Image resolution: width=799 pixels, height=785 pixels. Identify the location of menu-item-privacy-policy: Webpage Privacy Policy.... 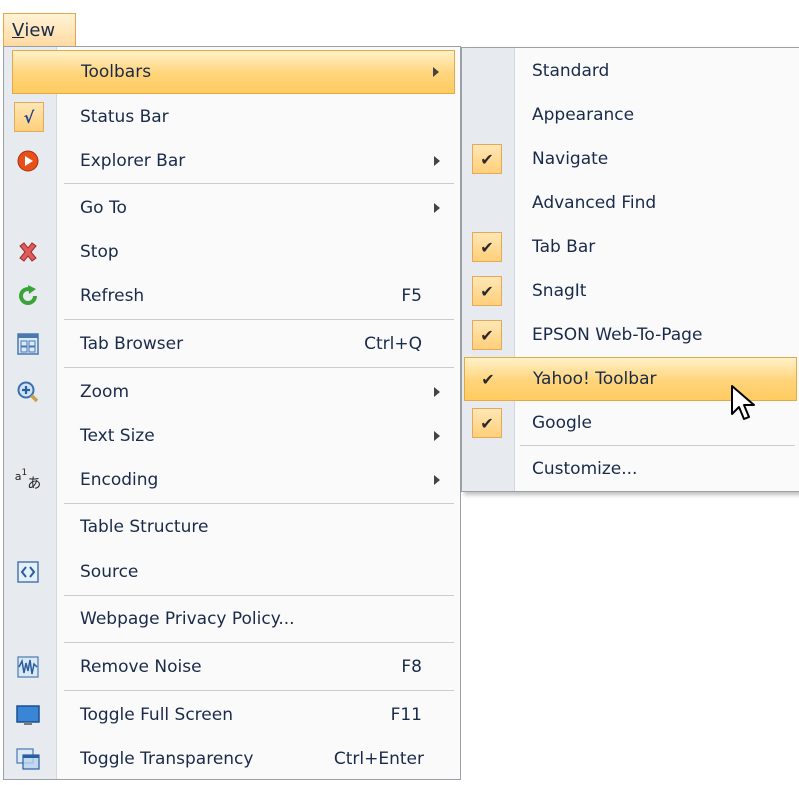
(232, 619).